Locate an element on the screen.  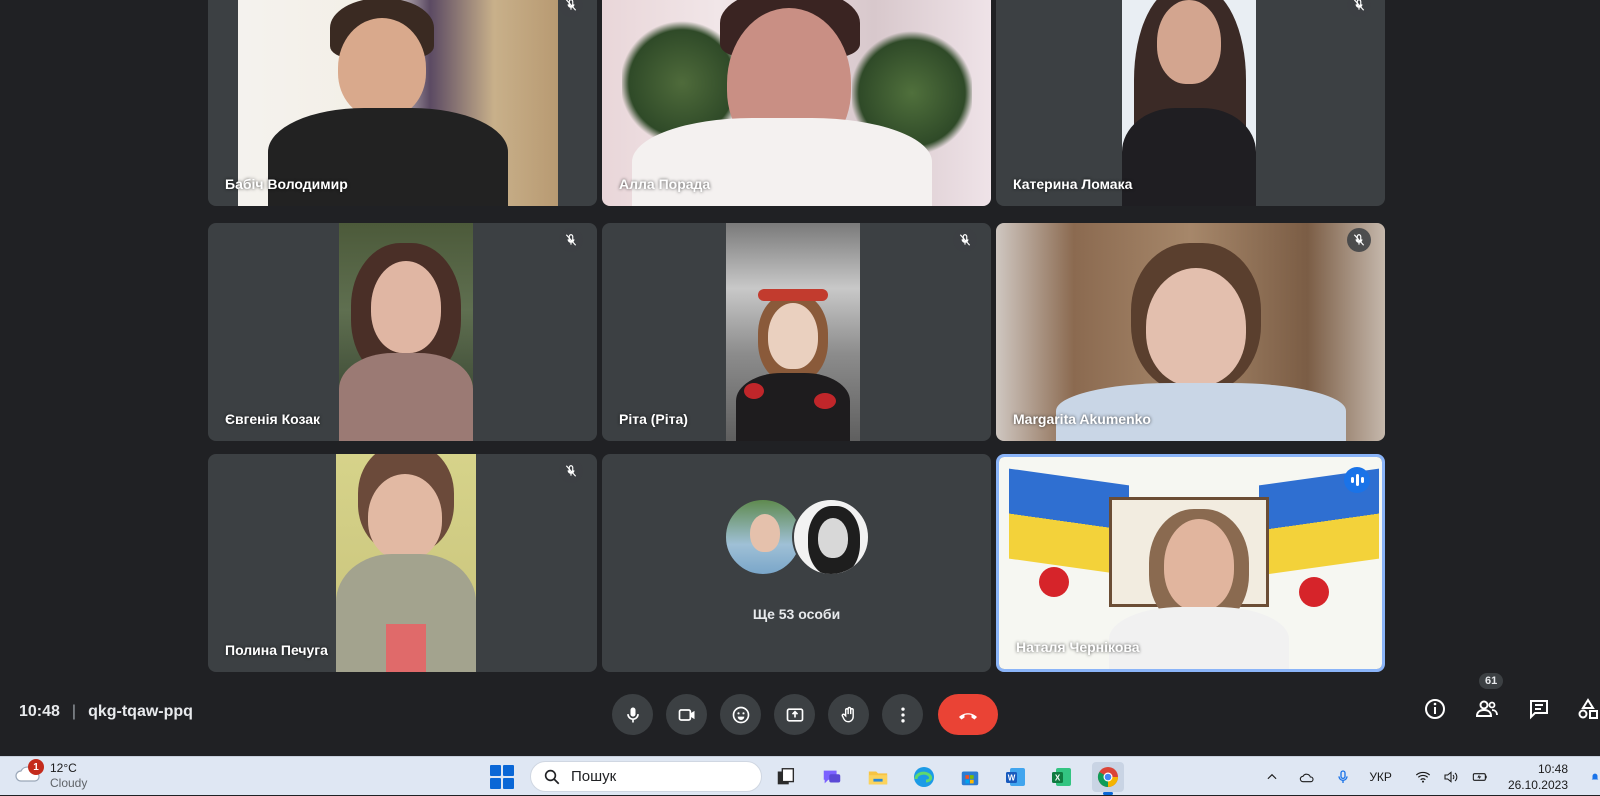
battery-icon is located at coordinates (1479, 776).